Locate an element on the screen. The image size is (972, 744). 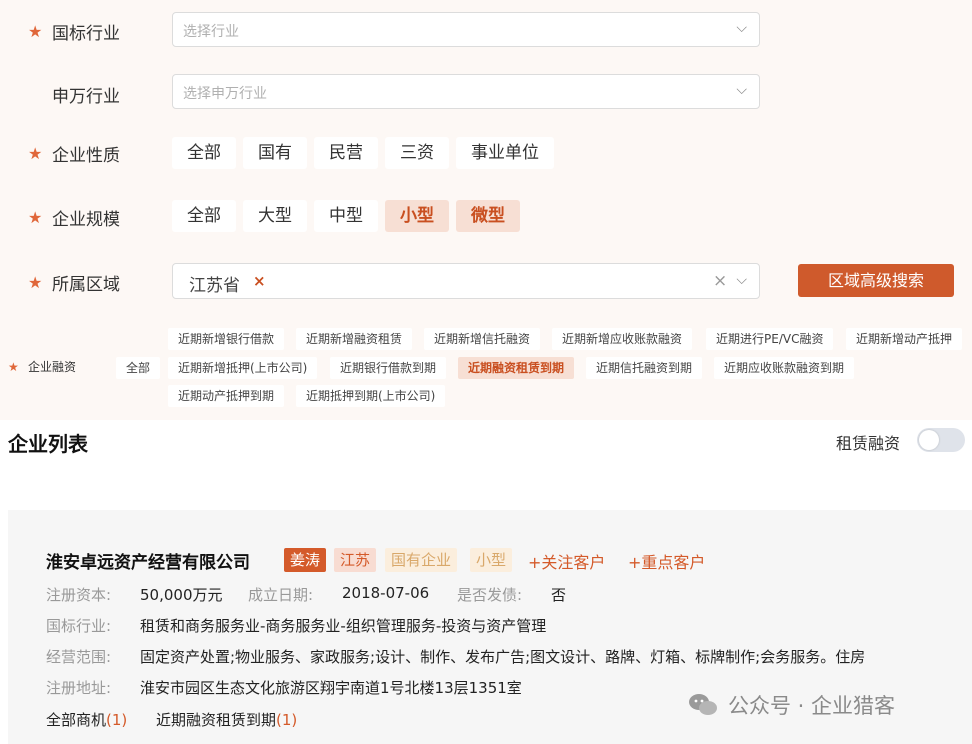
lease-finance-toggle is located at coordinates (941, 440).